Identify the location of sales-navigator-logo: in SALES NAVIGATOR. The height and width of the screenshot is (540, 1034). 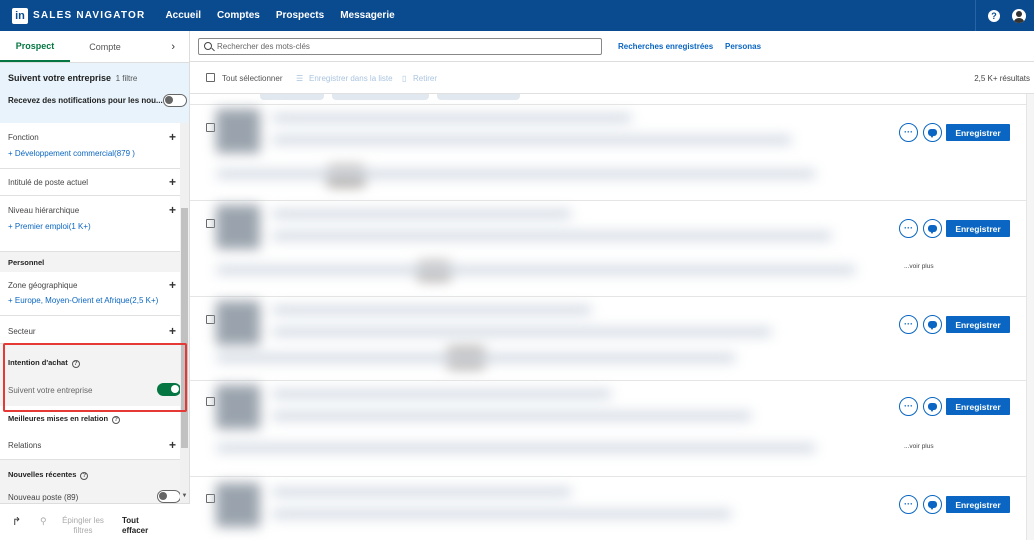
(78, 15).